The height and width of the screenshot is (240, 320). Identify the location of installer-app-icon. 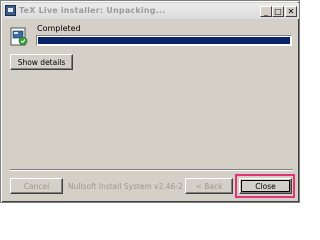
(10, 10).